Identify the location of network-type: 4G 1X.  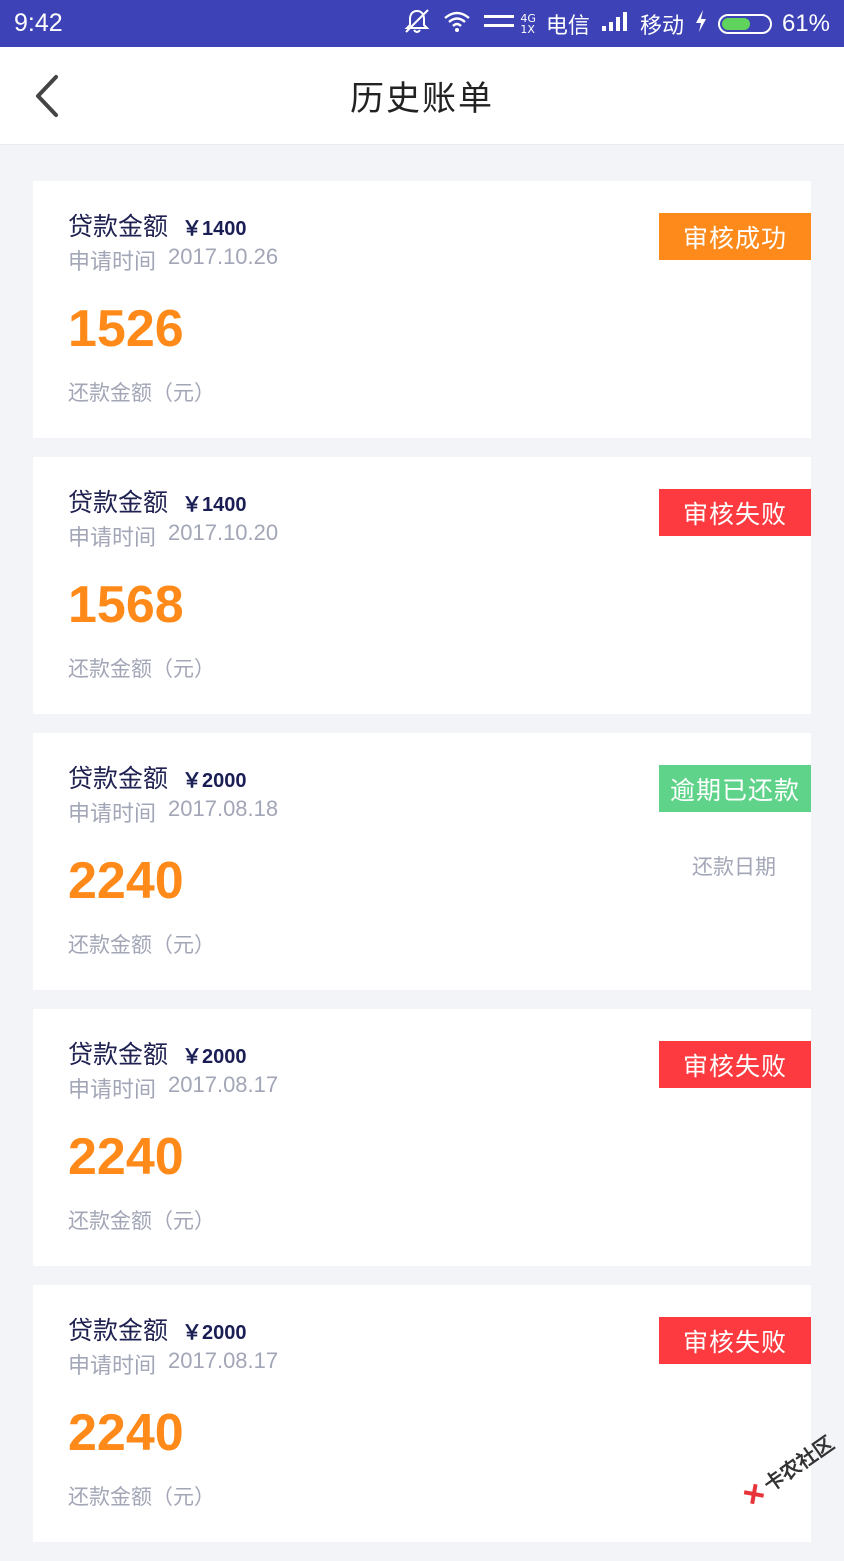
(528, 24).